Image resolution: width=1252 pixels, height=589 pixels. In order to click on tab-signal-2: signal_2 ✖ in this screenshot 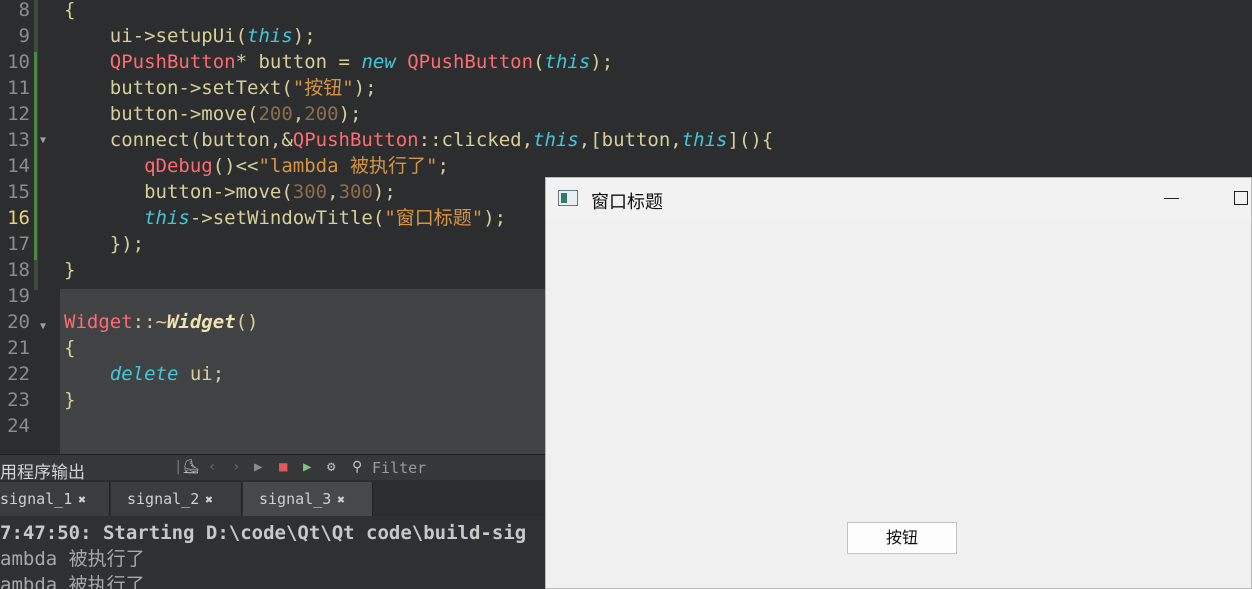, I will do `click(176, 499)`.